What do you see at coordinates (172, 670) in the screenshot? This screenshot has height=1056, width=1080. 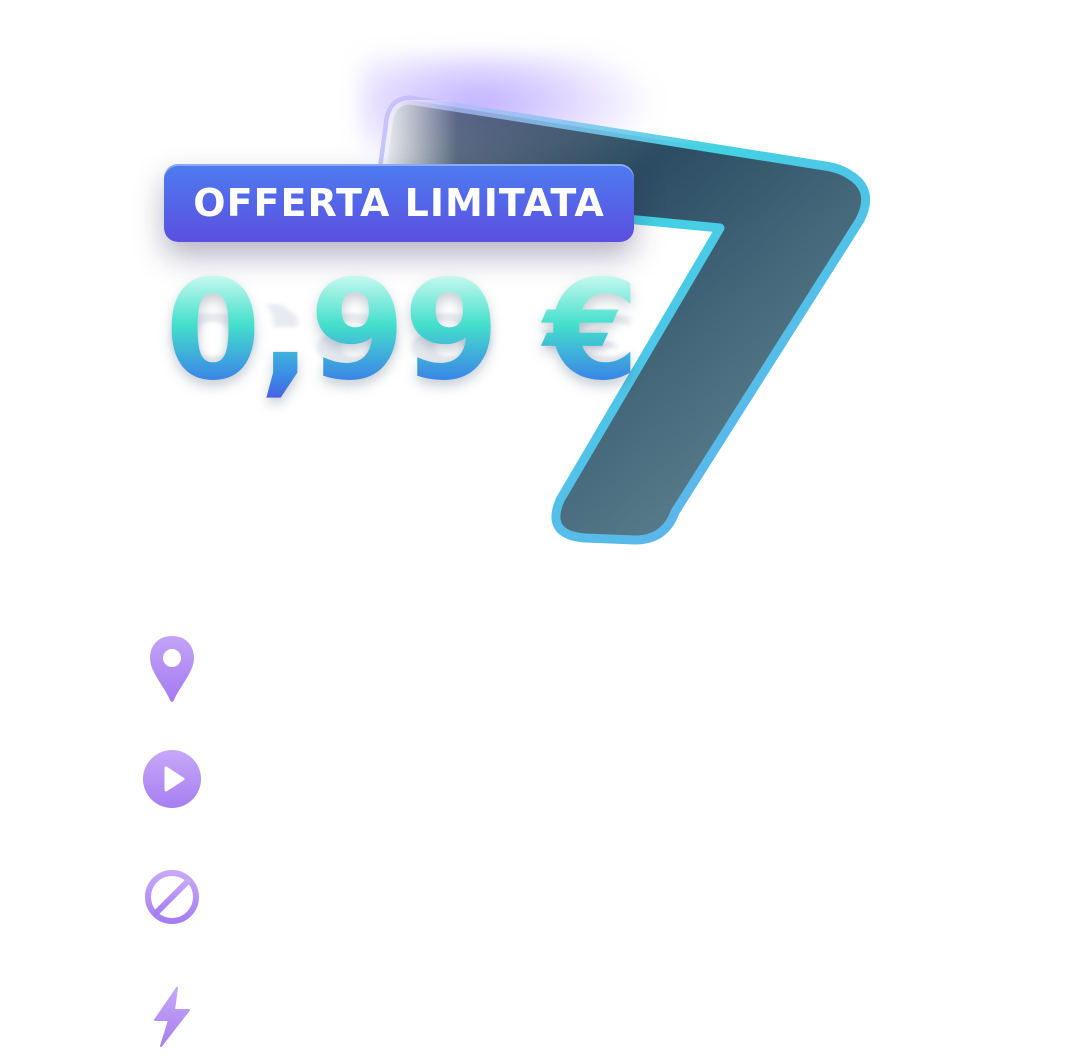 I see `location-pin-icon` at bounding box center [172, 670].